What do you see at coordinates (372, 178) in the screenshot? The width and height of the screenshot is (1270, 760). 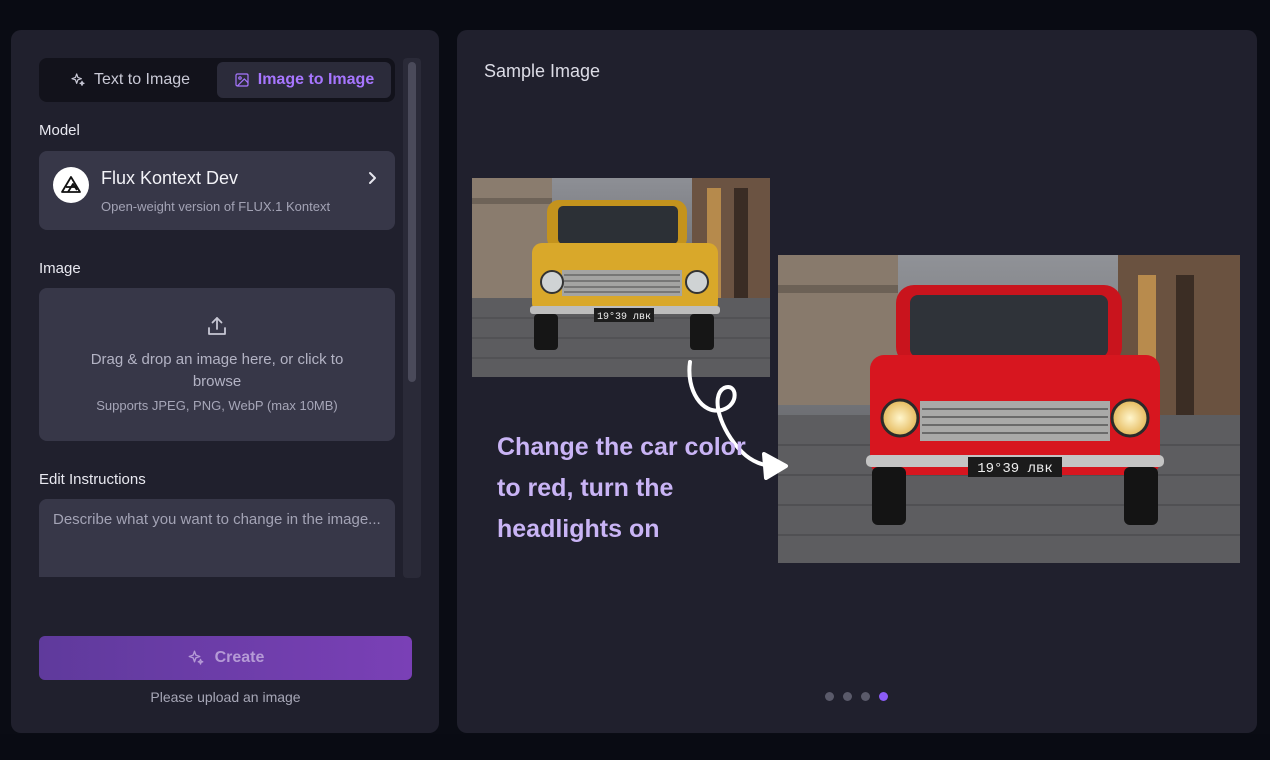 I see `chevron-right-icon` at bounding box center [372, 178].